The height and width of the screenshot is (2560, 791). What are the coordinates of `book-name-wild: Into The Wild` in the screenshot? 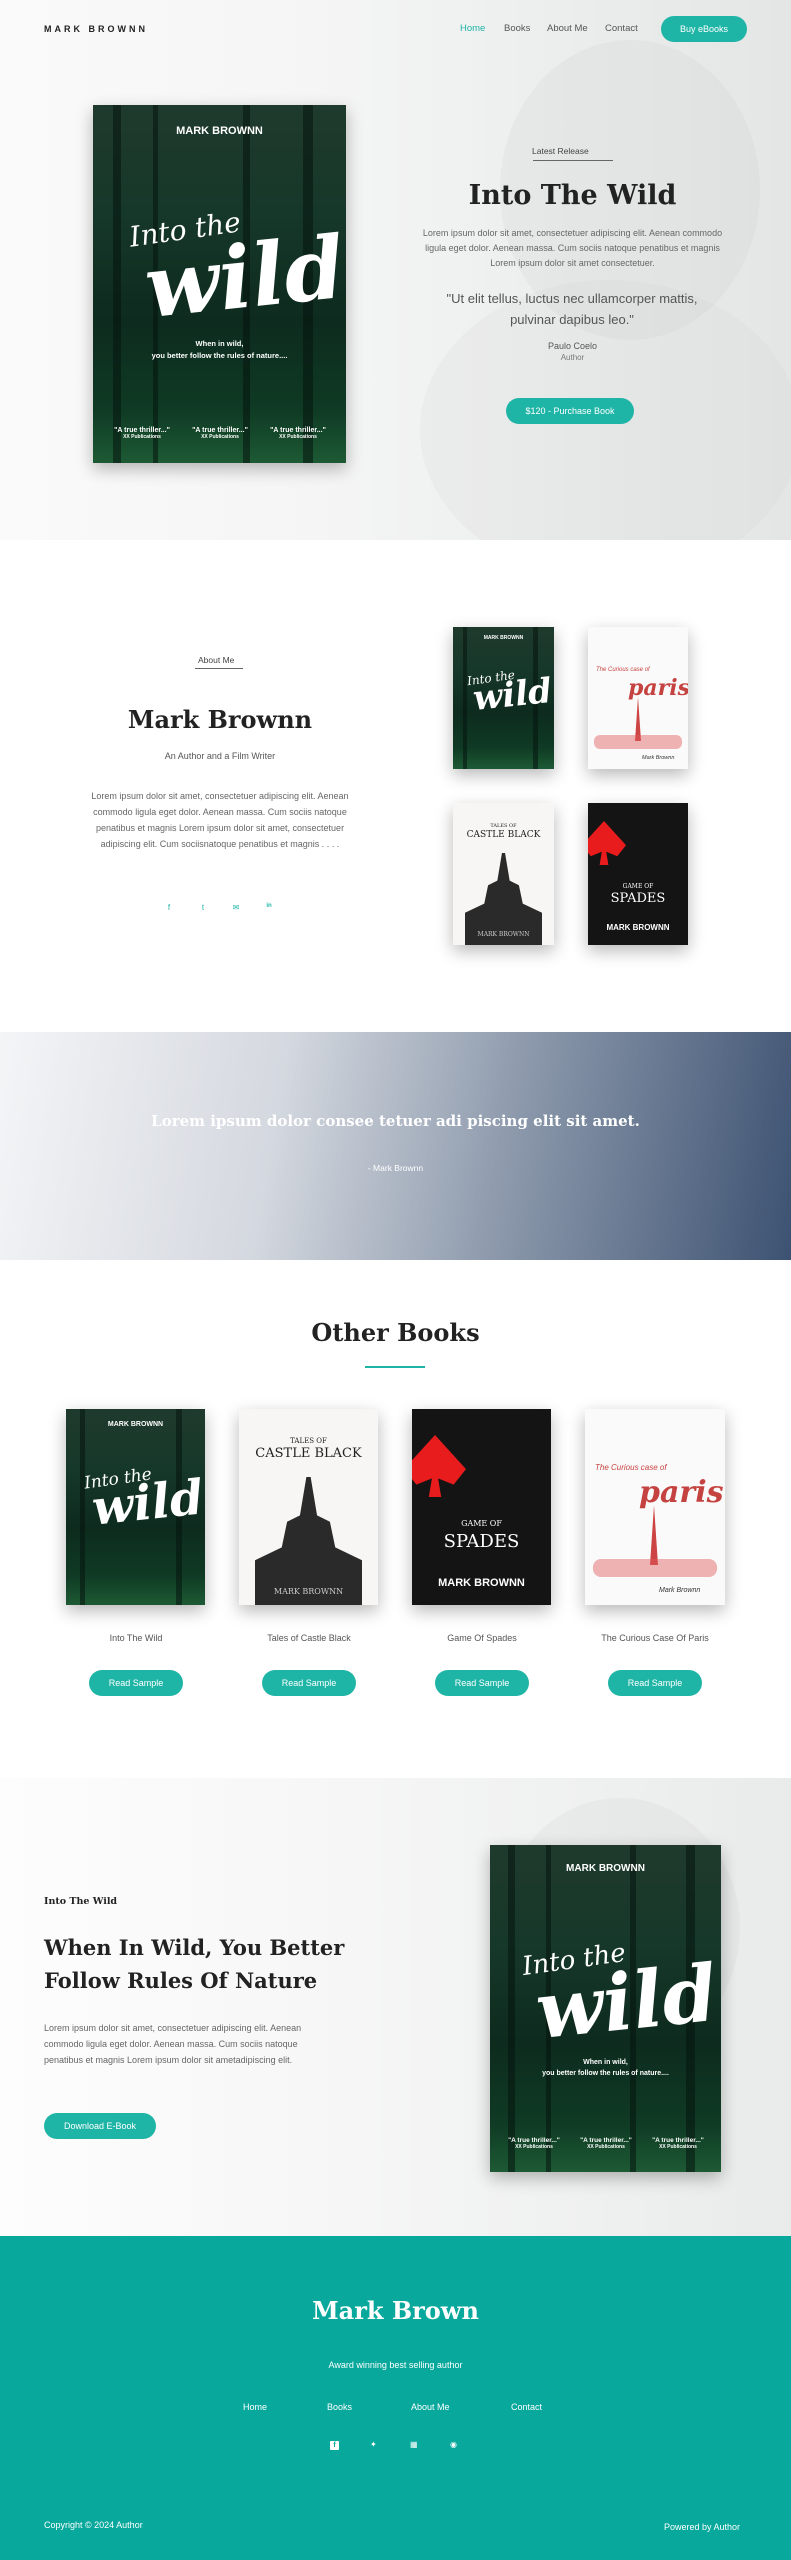 It's located at (136, 1638).